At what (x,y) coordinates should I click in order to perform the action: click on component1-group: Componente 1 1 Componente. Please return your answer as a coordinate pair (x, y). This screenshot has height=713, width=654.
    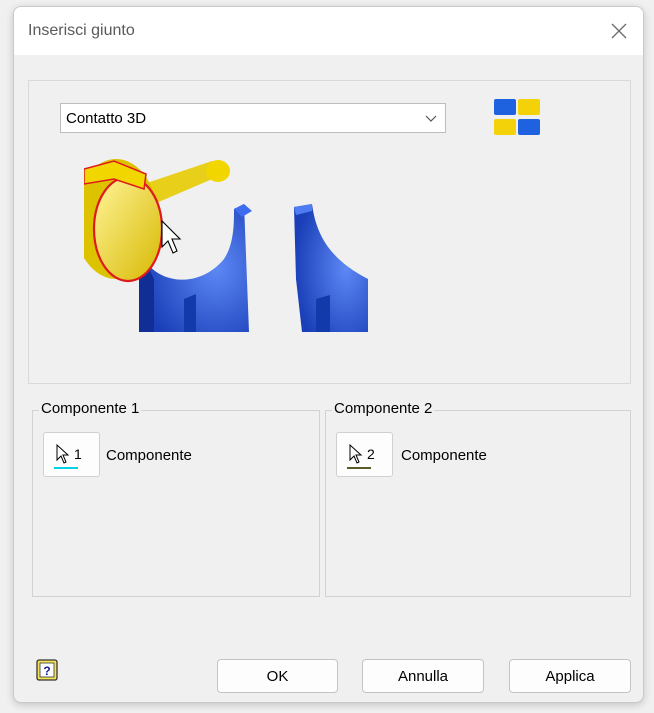
    Looking at the image, I should click on (176, 498).